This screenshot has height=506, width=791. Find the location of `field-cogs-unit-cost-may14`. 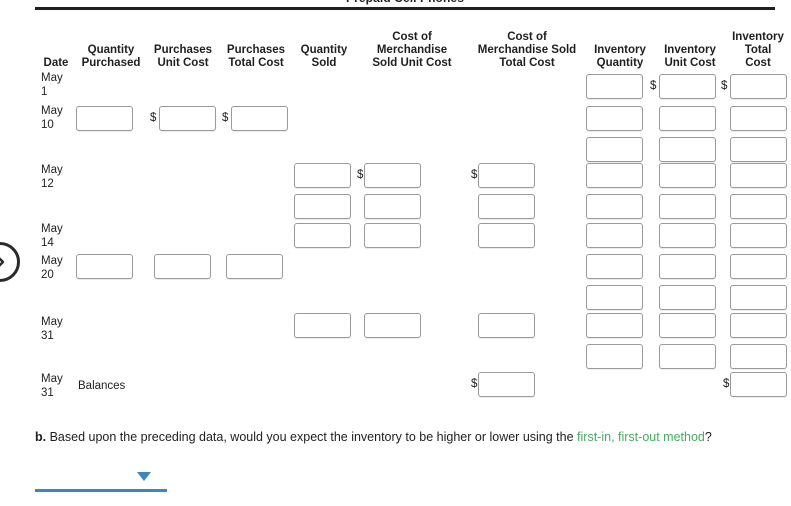

field-cogs-unit-cost-may14 is located at coordinates (392, 235).